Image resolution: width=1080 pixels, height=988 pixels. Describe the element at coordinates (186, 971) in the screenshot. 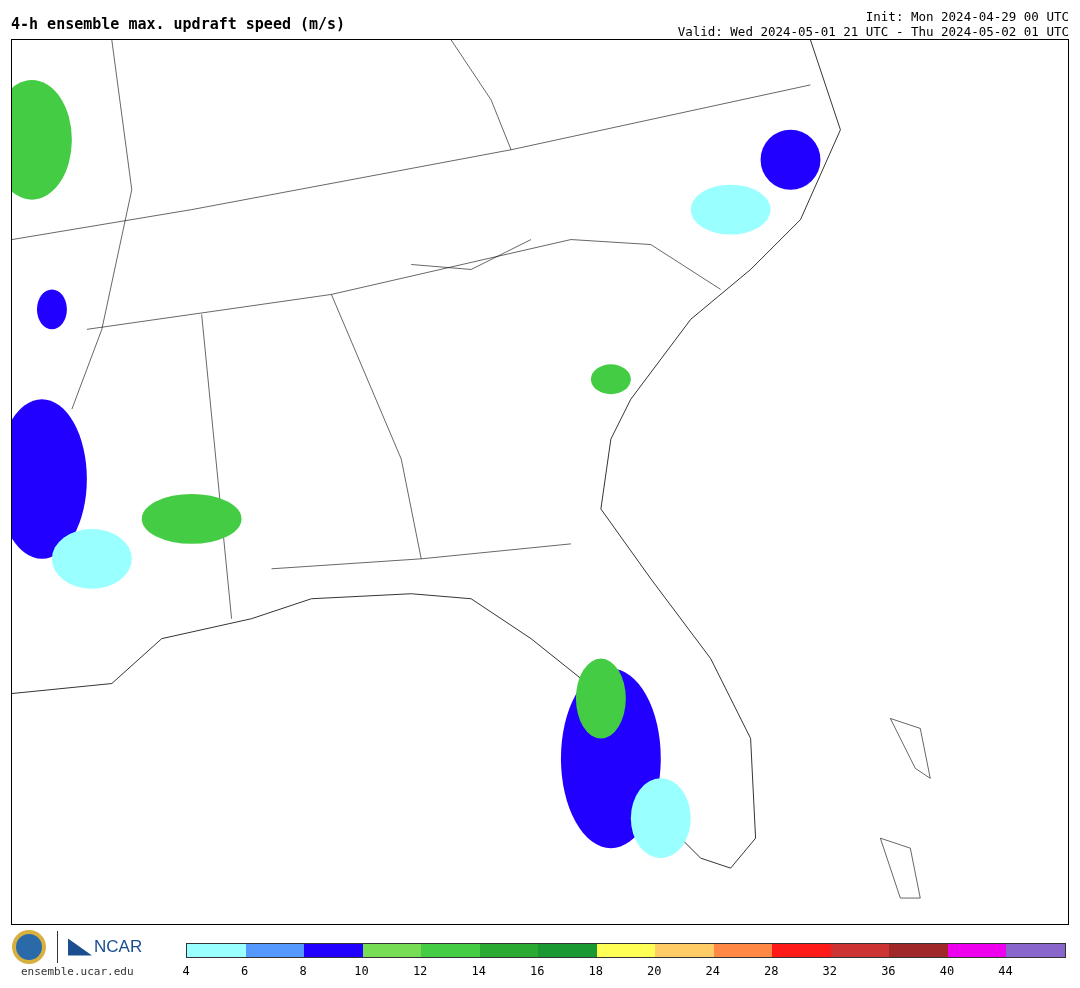

I see `tick-label: 4` at that location.